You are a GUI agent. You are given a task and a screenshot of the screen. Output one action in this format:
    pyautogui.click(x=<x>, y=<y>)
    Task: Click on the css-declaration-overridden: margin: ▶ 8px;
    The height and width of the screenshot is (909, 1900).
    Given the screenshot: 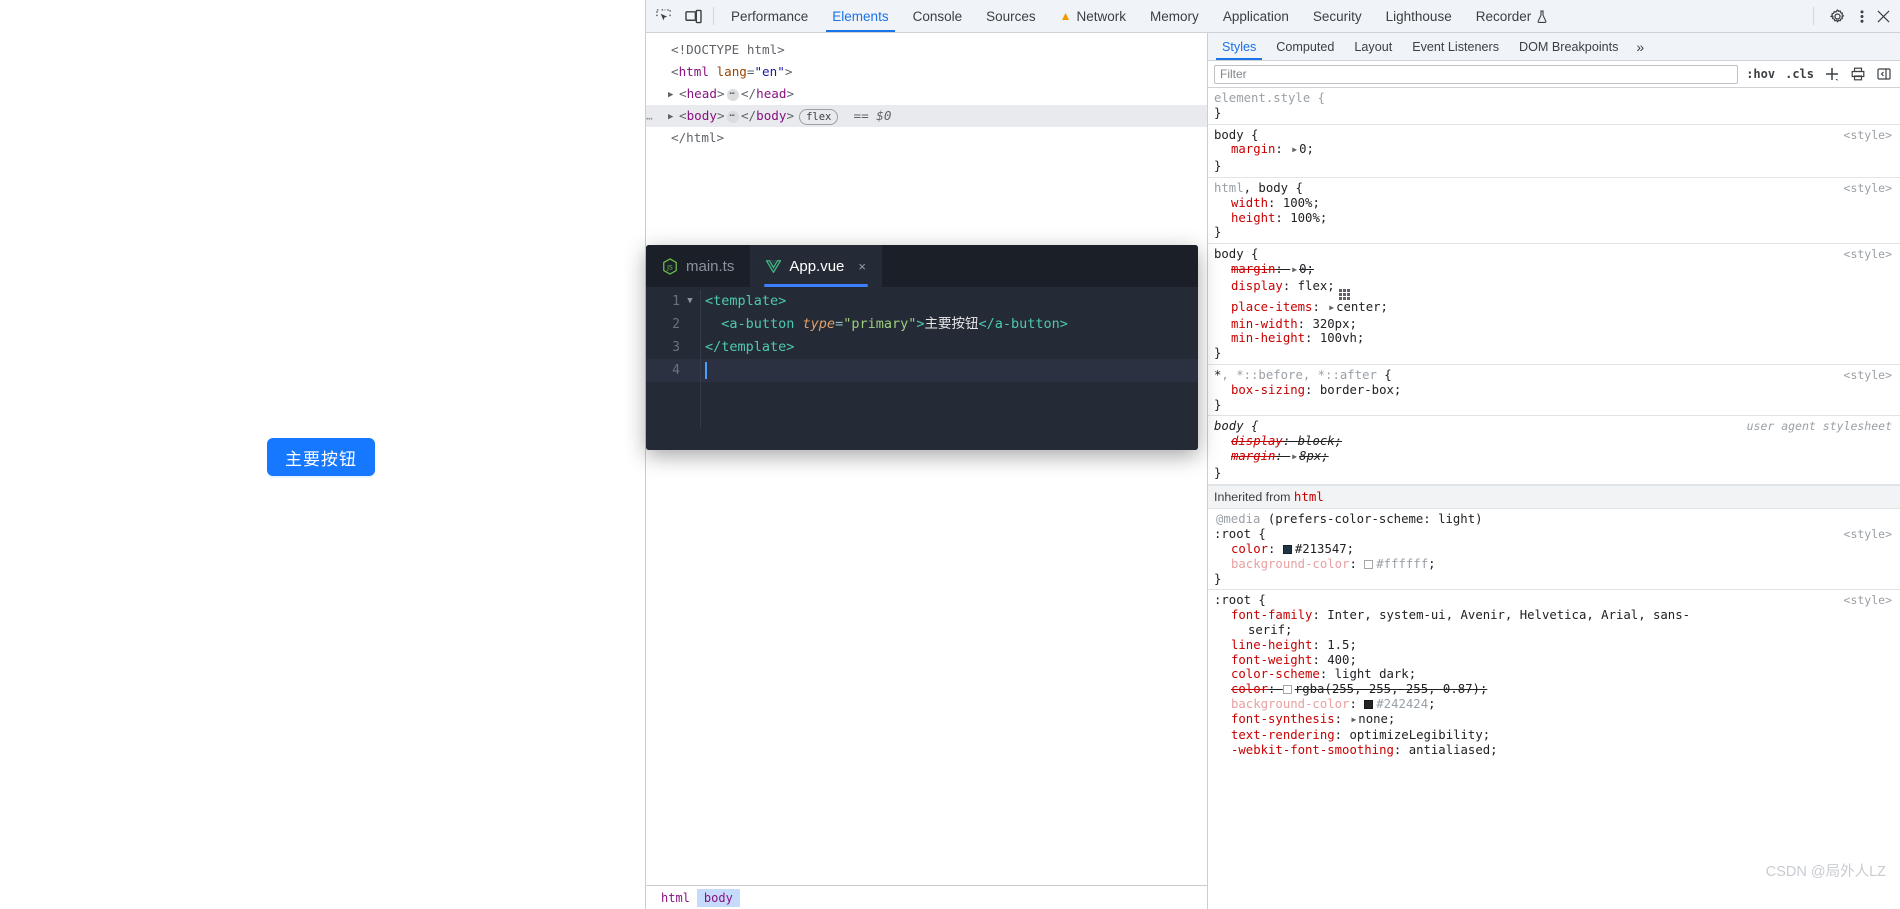 What is the action you would take?
    pyautogui.click(x=1557, y=457)
    